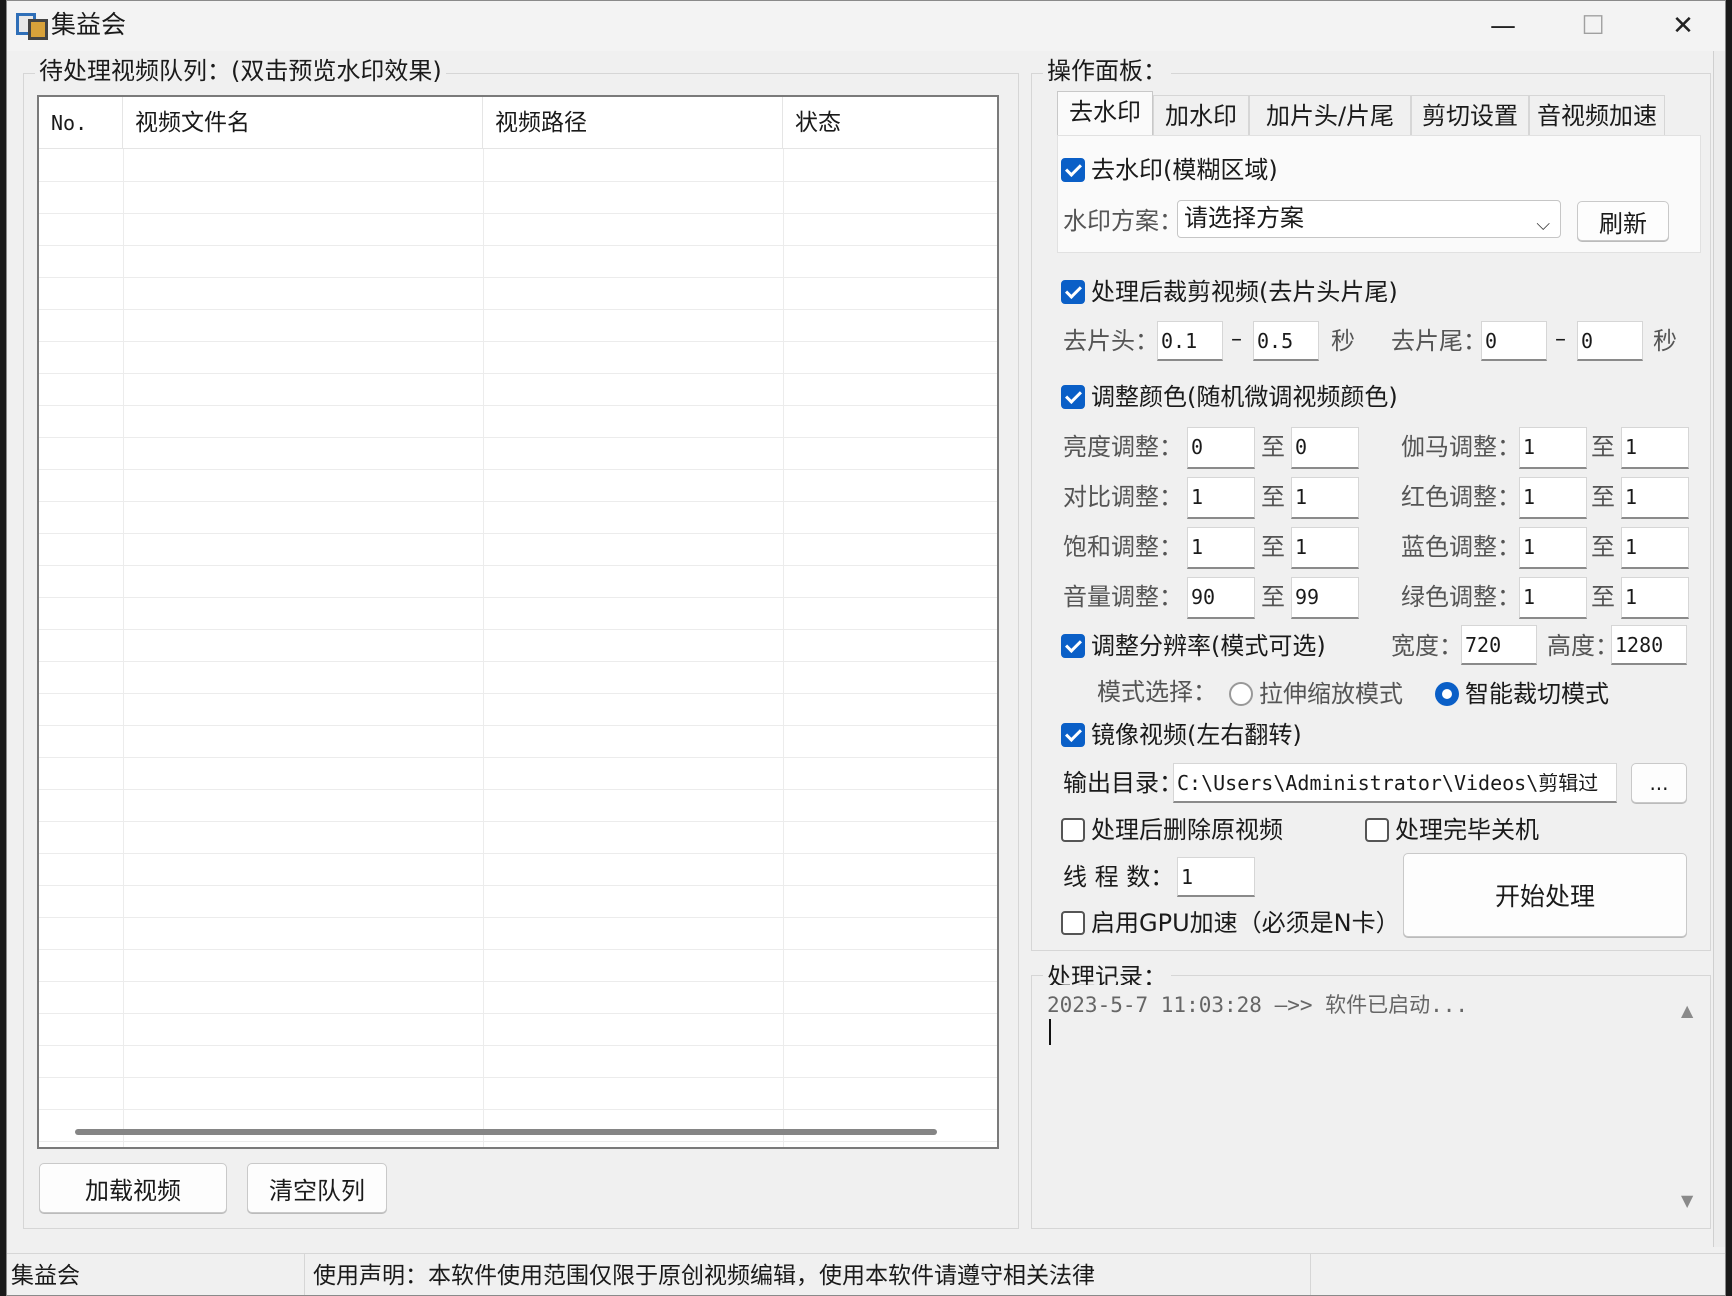 The width and height of the screenshot is (1732, 1296). I want to click on horizontal-scrollbar, so click(506, 1132).